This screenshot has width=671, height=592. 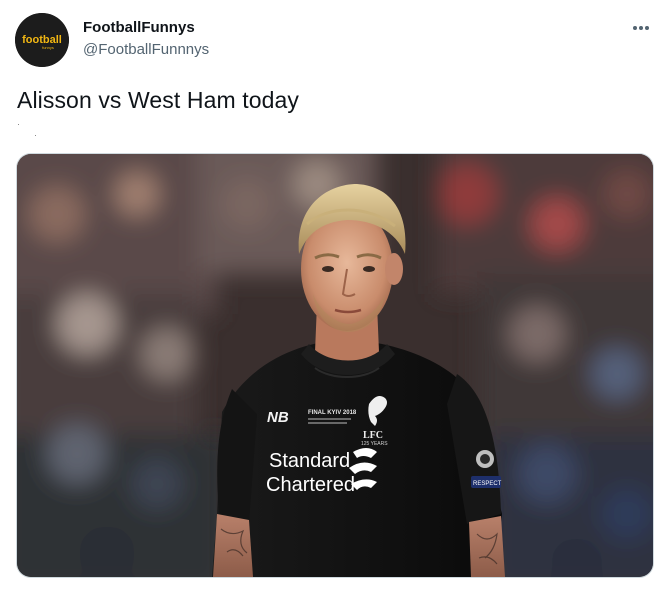 I want to click on shirt-final-text: FINAL KYIV 2018, so click(x=332, y=413).